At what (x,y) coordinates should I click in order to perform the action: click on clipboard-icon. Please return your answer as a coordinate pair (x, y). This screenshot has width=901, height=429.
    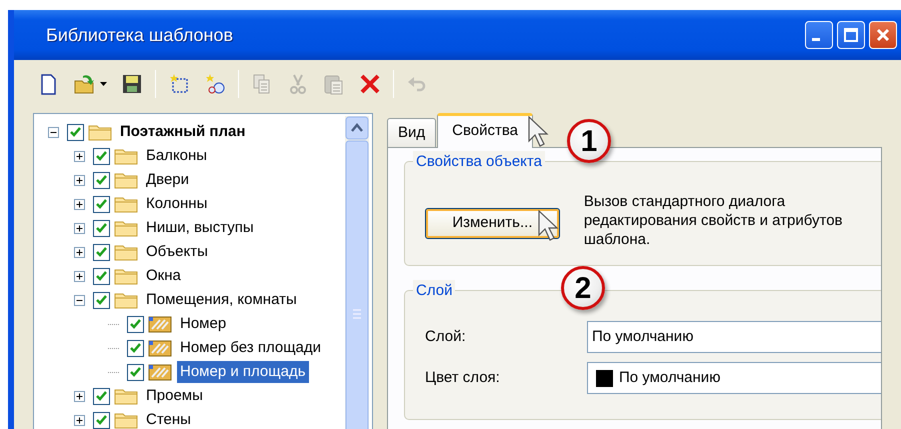
    Looking at the image, I should click on (334, 84).